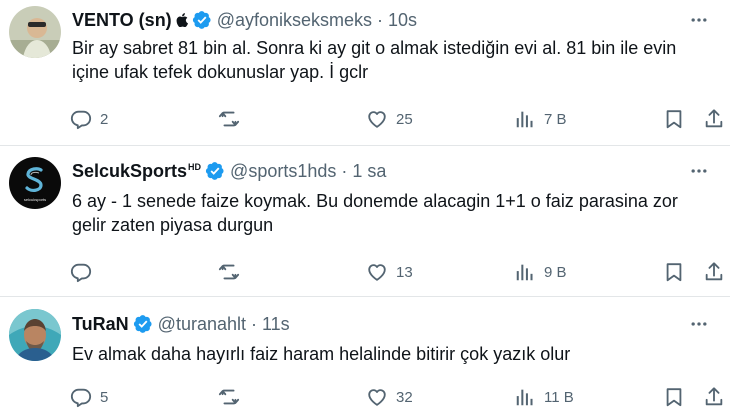 The height and width of the screenshot is (420, 730). Describe the element at coordinates (283, 171) in the screenshot. I see `user-handle: @sports1hds` at that location.